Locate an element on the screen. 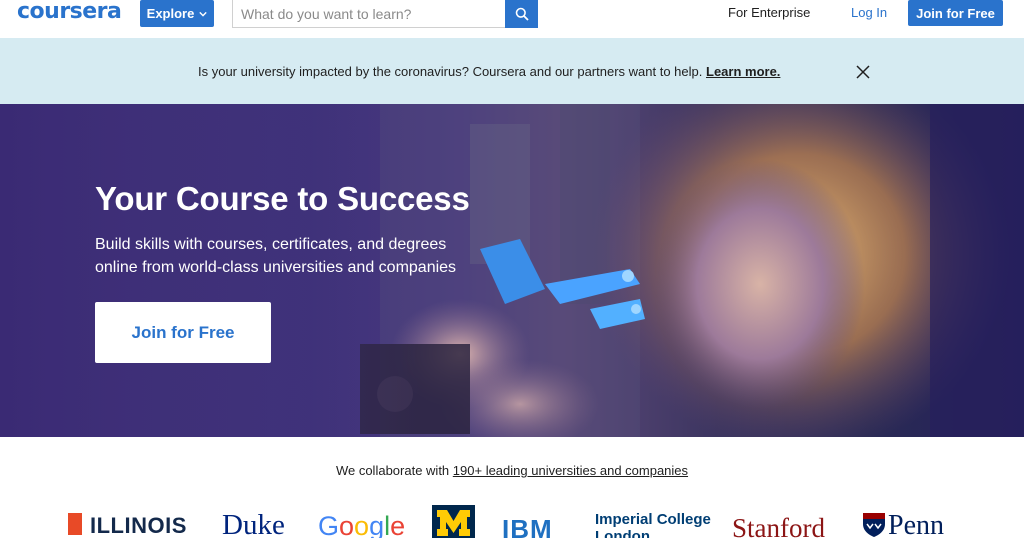 Image resolution: width=1024 pixels, height=538 pixels. partners-link: 190+ leading universities and companies is located at coordinates (570, 470).